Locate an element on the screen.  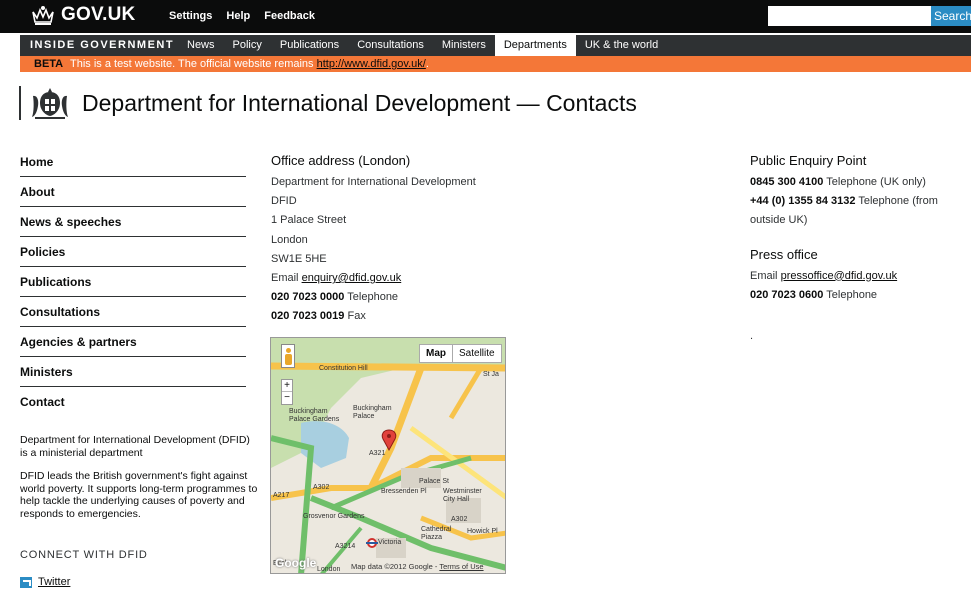
map-label: Constitution Hill is located at coordinates (343, 368).